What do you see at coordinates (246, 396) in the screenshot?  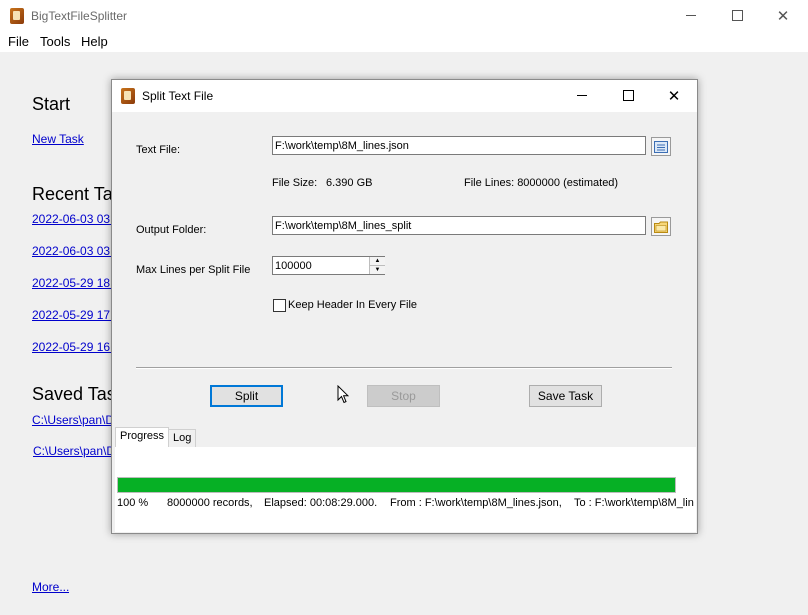 I see `split-button: Split` at bounding box center [246, 396].